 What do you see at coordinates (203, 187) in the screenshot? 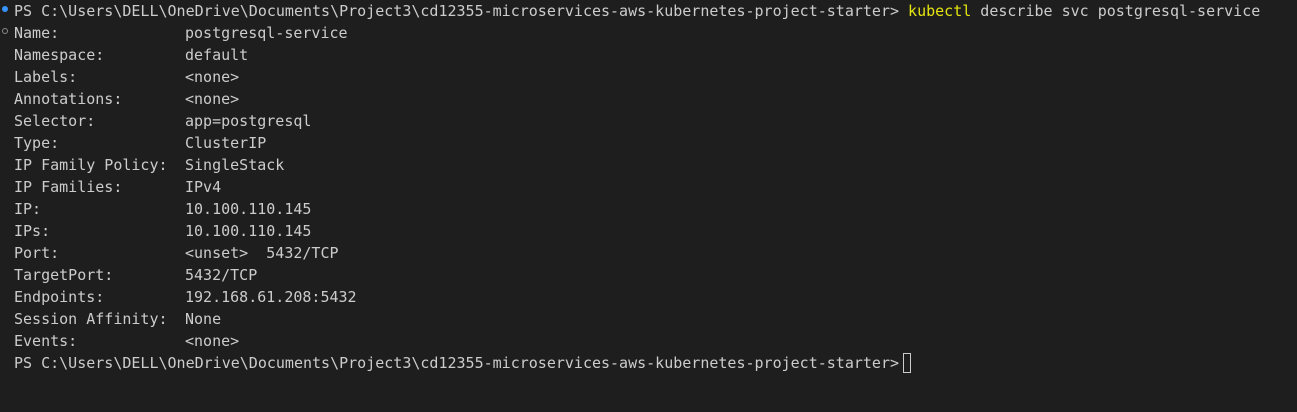
I see `field-value: IPv4` at bounding box center [203, 187].